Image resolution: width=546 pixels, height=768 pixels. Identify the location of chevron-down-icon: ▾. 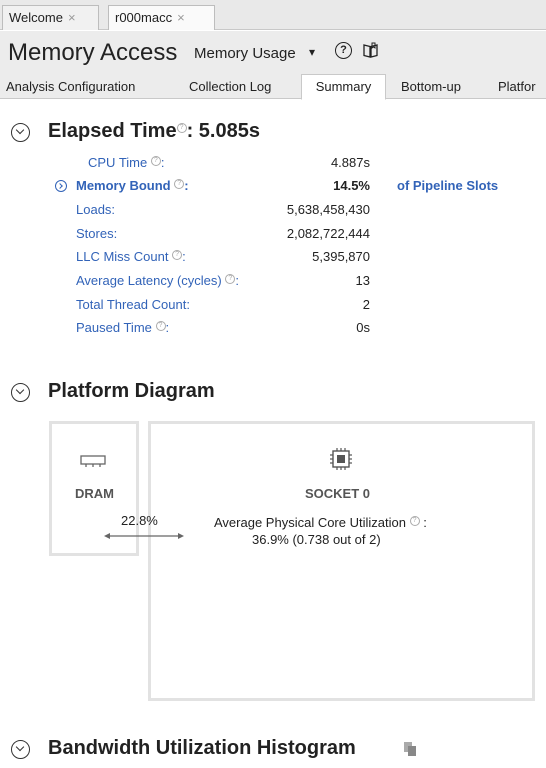
(312, 52).